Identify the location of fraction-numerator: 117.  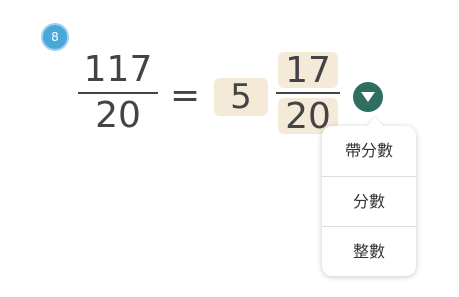
(118, 69).